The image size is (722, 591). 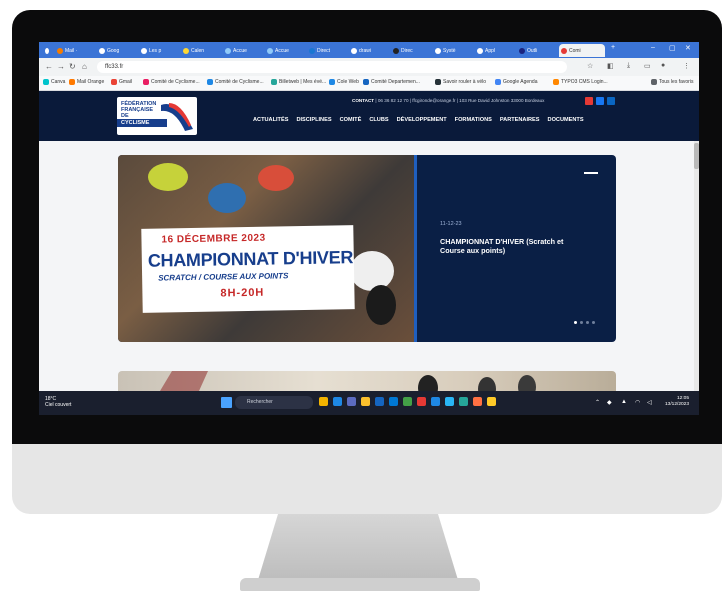 What do you see at coordinates (637, 402) in the screenshot?
I see `wifi-icon: ◠` at bounding box center [637, 402].